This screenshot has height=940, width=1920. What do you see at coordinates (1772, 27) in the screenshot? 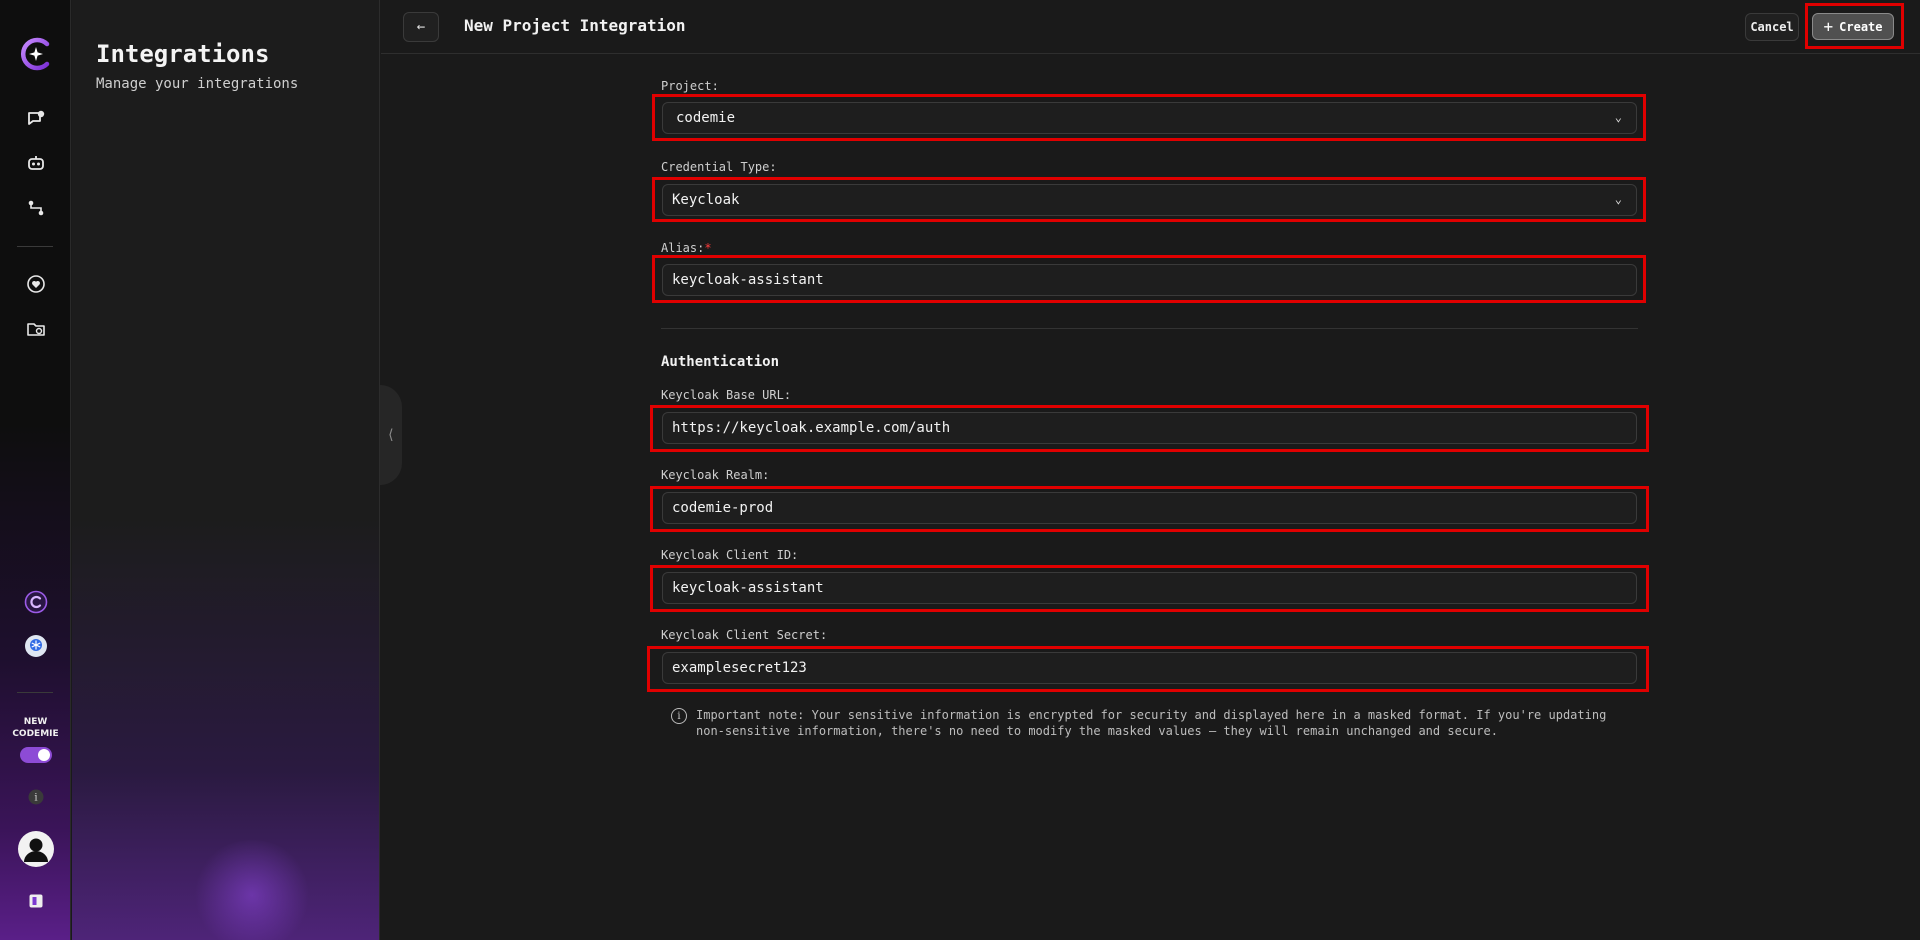
I see `cancel-button: Cancel` at bounding box center [1772, 27].